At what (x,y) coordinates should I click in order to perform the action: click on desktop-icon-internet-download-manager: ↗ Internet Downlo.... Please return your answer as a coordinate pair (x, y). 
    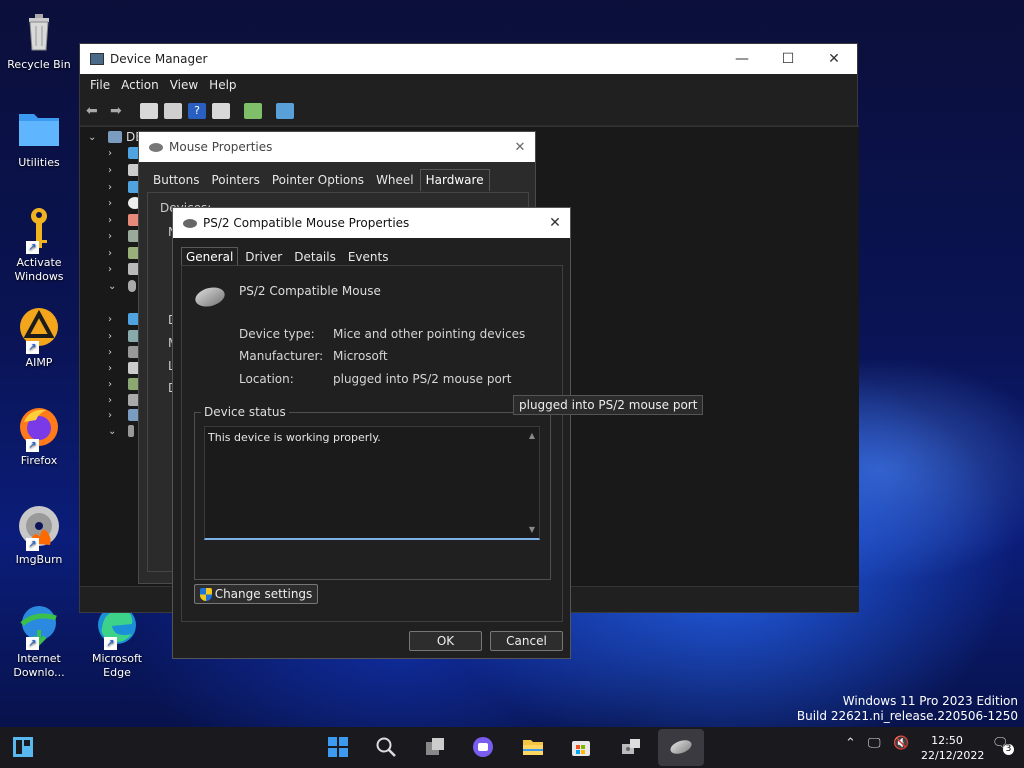
    Looking at the image, I should click on (39, 641).